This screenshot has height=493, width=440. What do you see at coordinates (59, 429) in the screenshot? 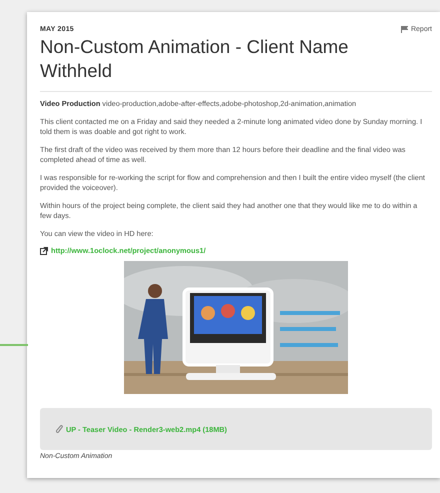
I see `paperclip-icon` at bounding box center [59, 429].